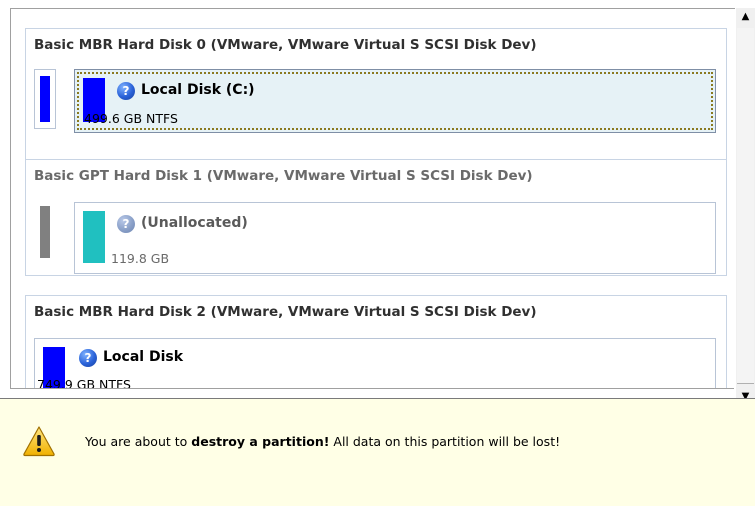  Describe the element at coordinates (39, 441) in the screenshot. I see `warning-triangle-icon` at that location.